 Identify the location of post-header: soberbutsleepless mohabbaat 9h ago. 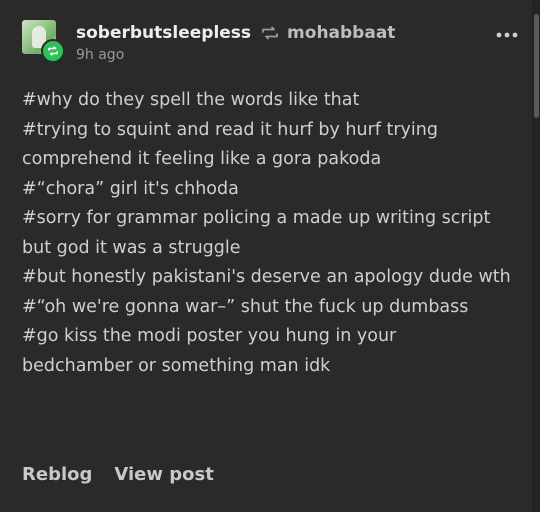
(235, 44).